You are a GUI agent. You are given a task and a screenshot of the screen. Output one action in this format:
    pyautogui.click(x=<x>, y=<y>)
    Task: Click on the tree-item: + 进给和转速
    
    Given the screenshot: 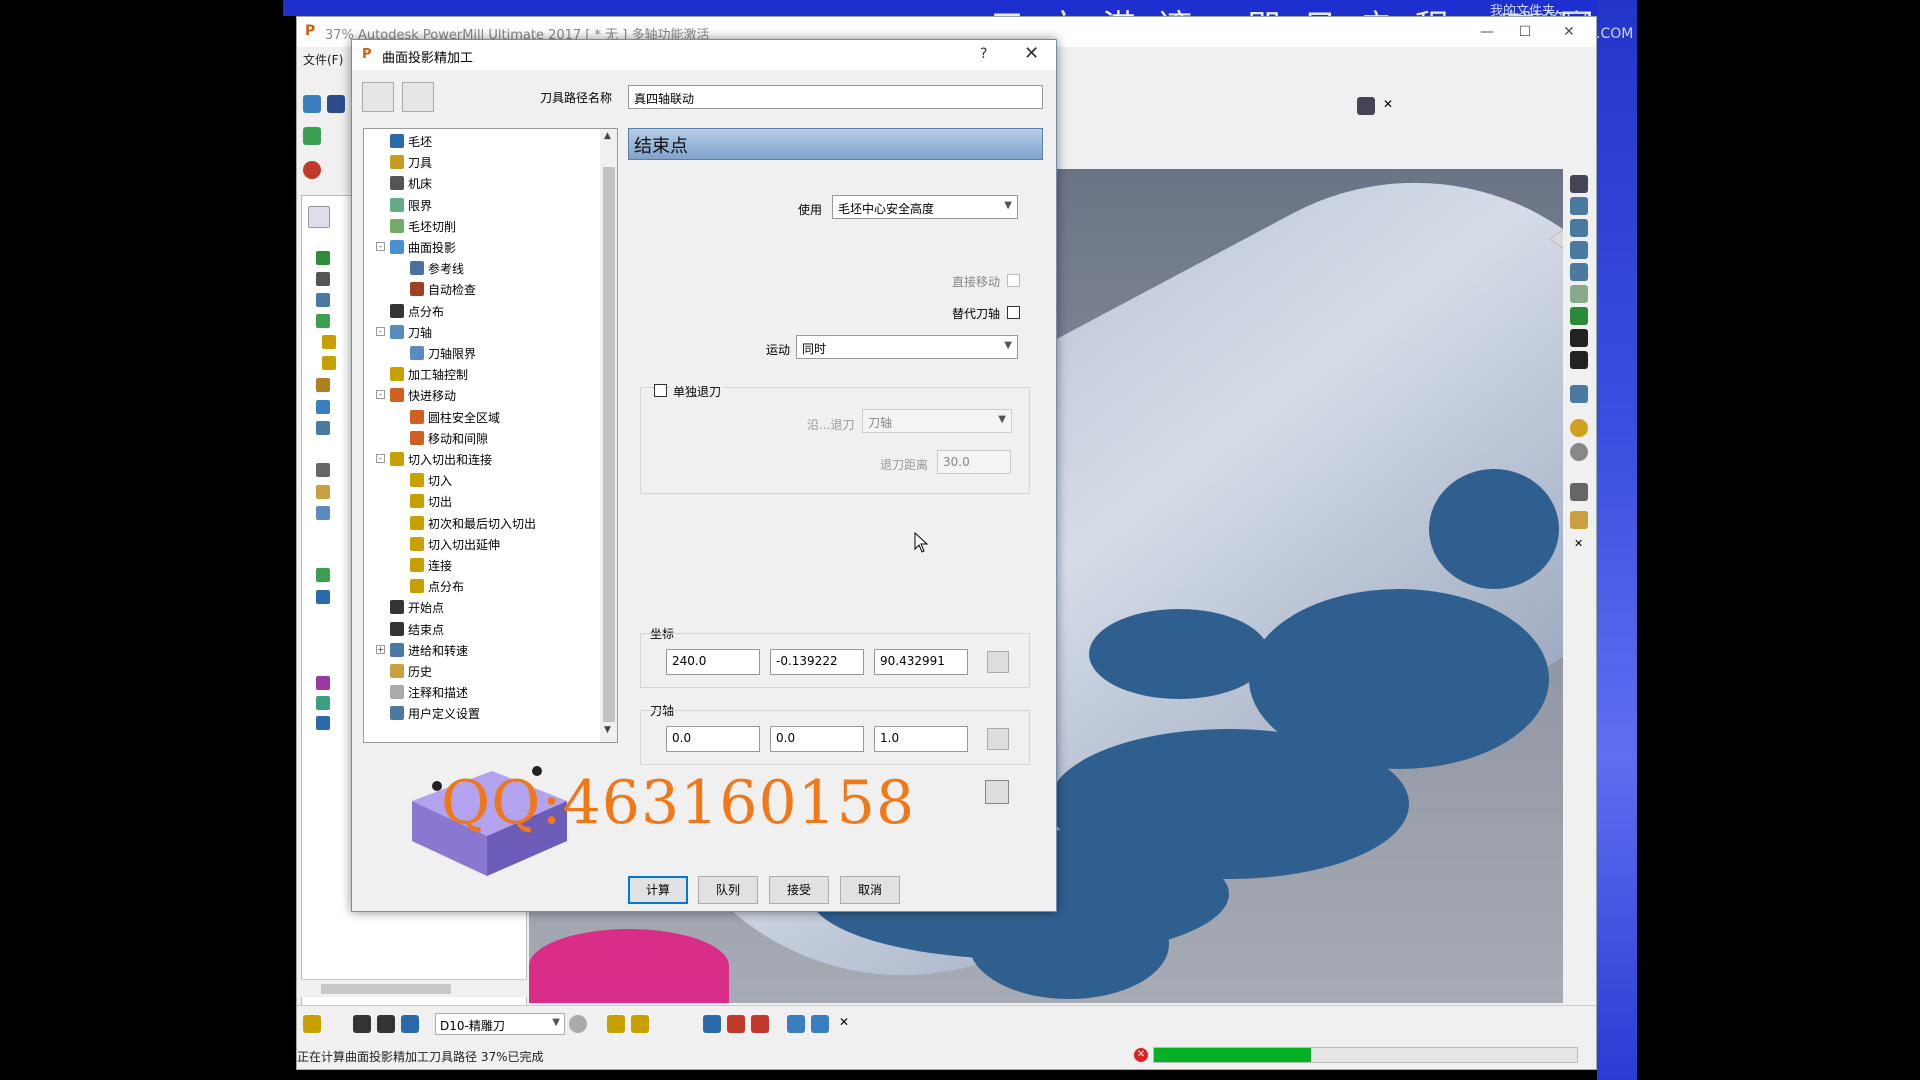 What is the action you would take?
    pyautogui.click(x=422, y=651)
    